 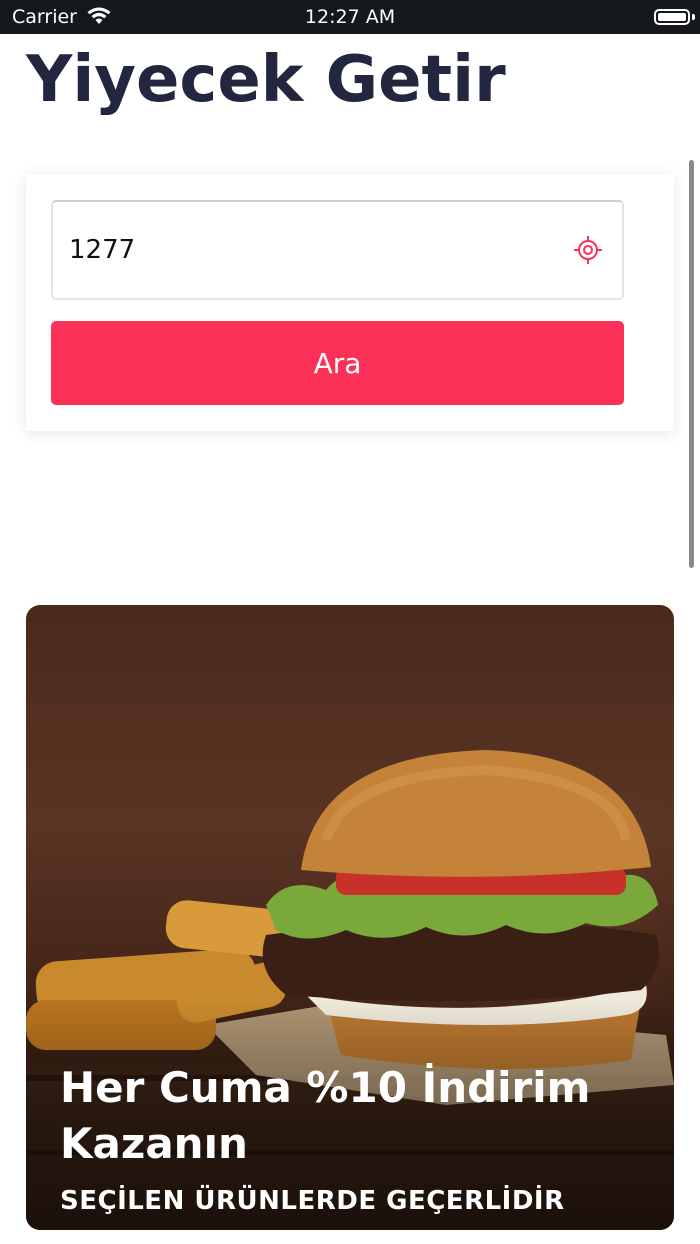 I want to click on battery-icon, so click(x=672, y=17).